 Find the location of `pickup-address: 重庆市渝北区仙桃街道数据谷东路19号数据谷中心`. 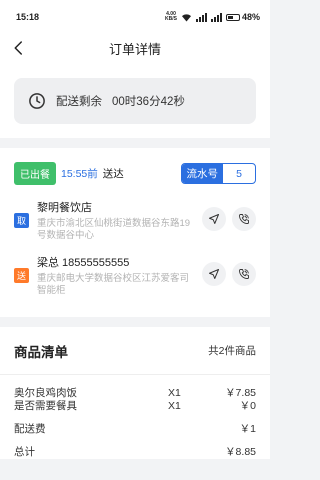

pickup-address: 重庆市渝北区仙桃街道数据谷东路19号数据谷中心 is located at coordinates (114, 229).